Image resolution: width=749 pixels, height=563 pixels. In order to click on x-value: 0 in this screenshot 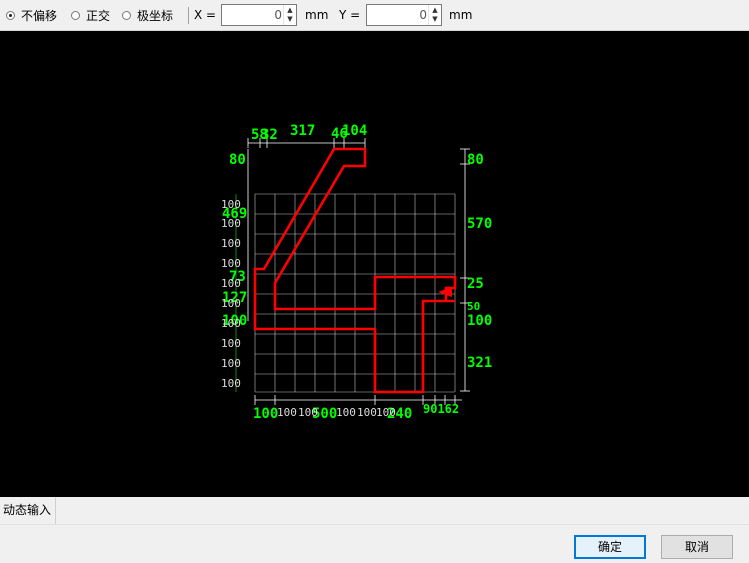, I will do `click(278, 15)`.